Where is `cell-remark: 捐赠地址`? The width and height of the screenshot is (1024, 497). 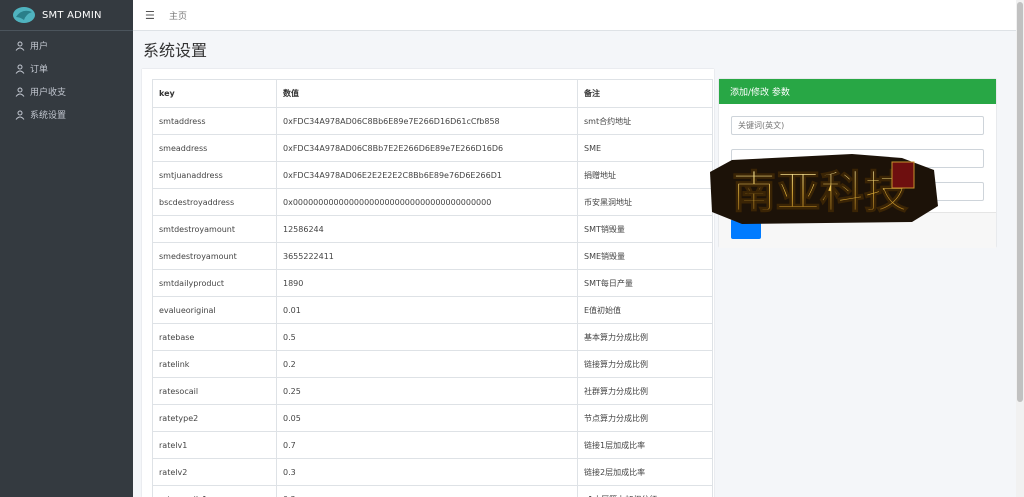 cell-remark: 捐赠地址 is located at coordinates (645, 175).